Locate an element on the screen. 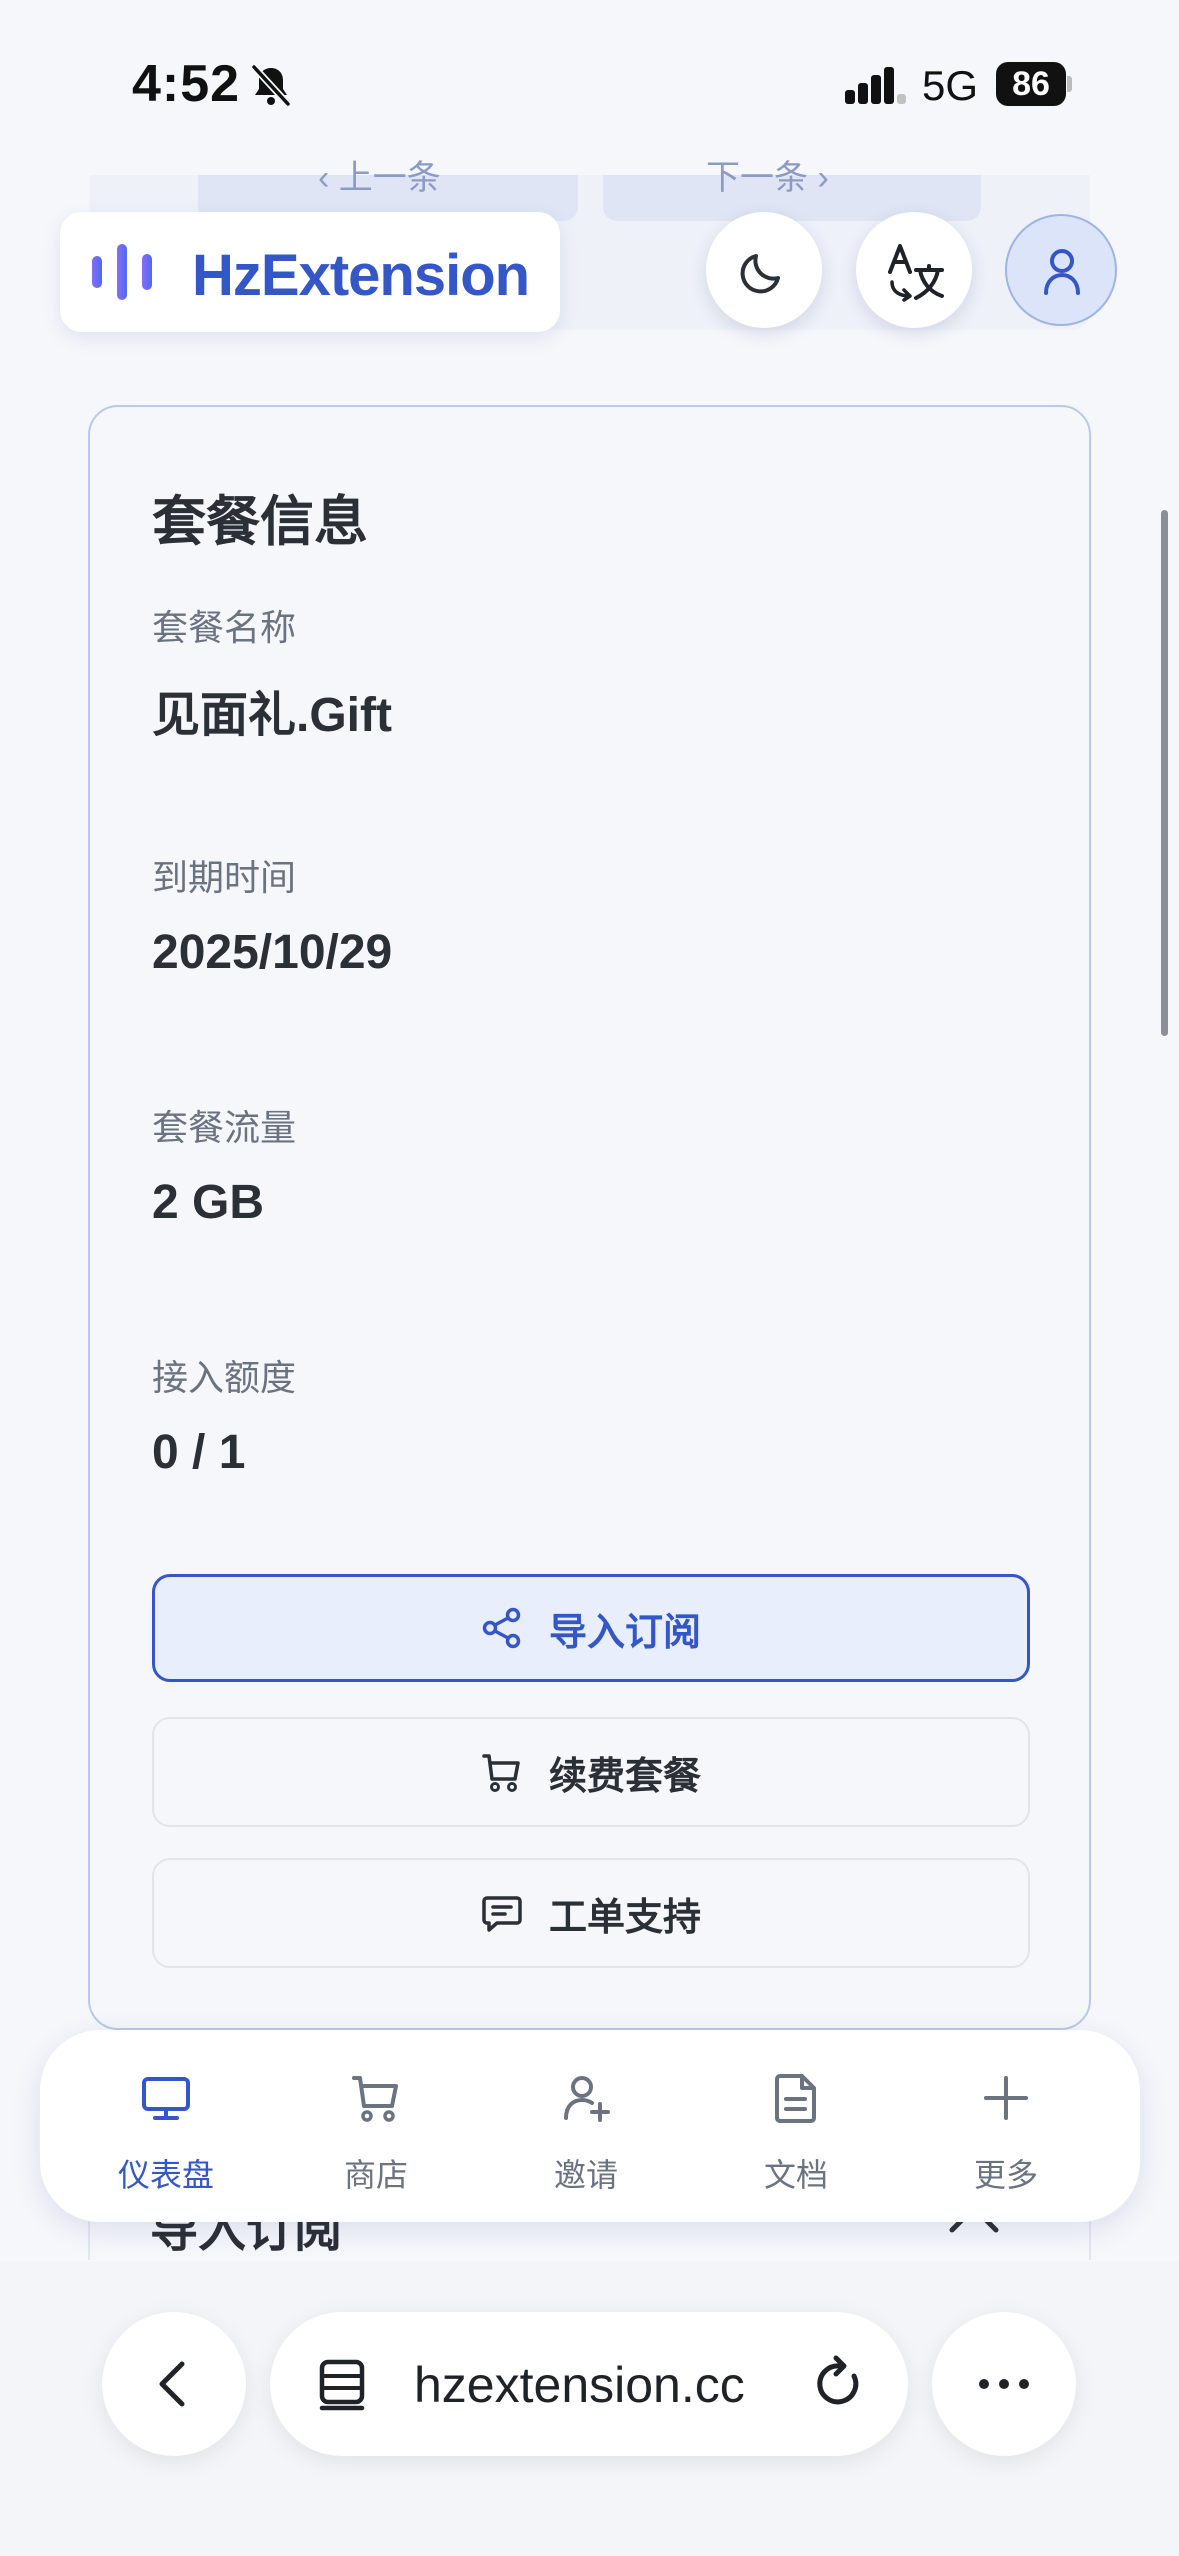  cart-icon is located at coordinates (502, 1772).